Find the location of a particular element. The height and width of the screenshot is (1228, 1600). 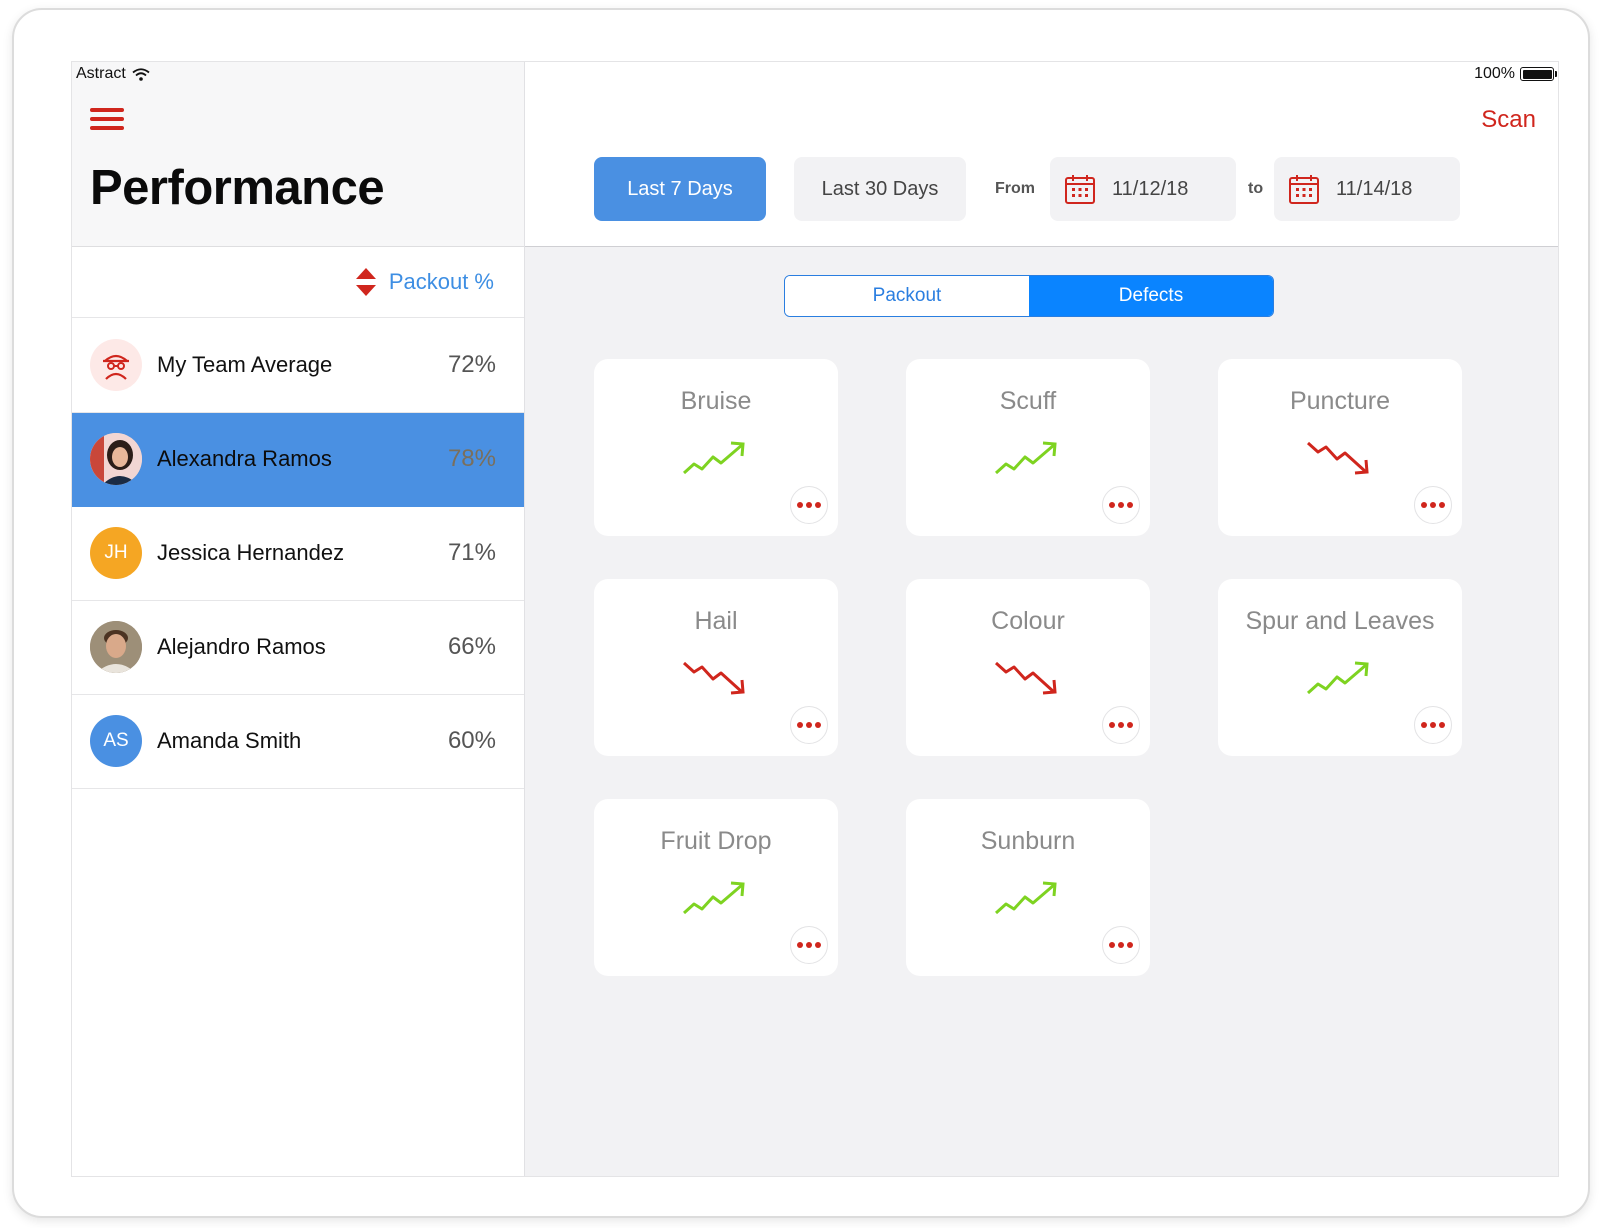

avatar-initials: JH is located at coordinates (116, 553).